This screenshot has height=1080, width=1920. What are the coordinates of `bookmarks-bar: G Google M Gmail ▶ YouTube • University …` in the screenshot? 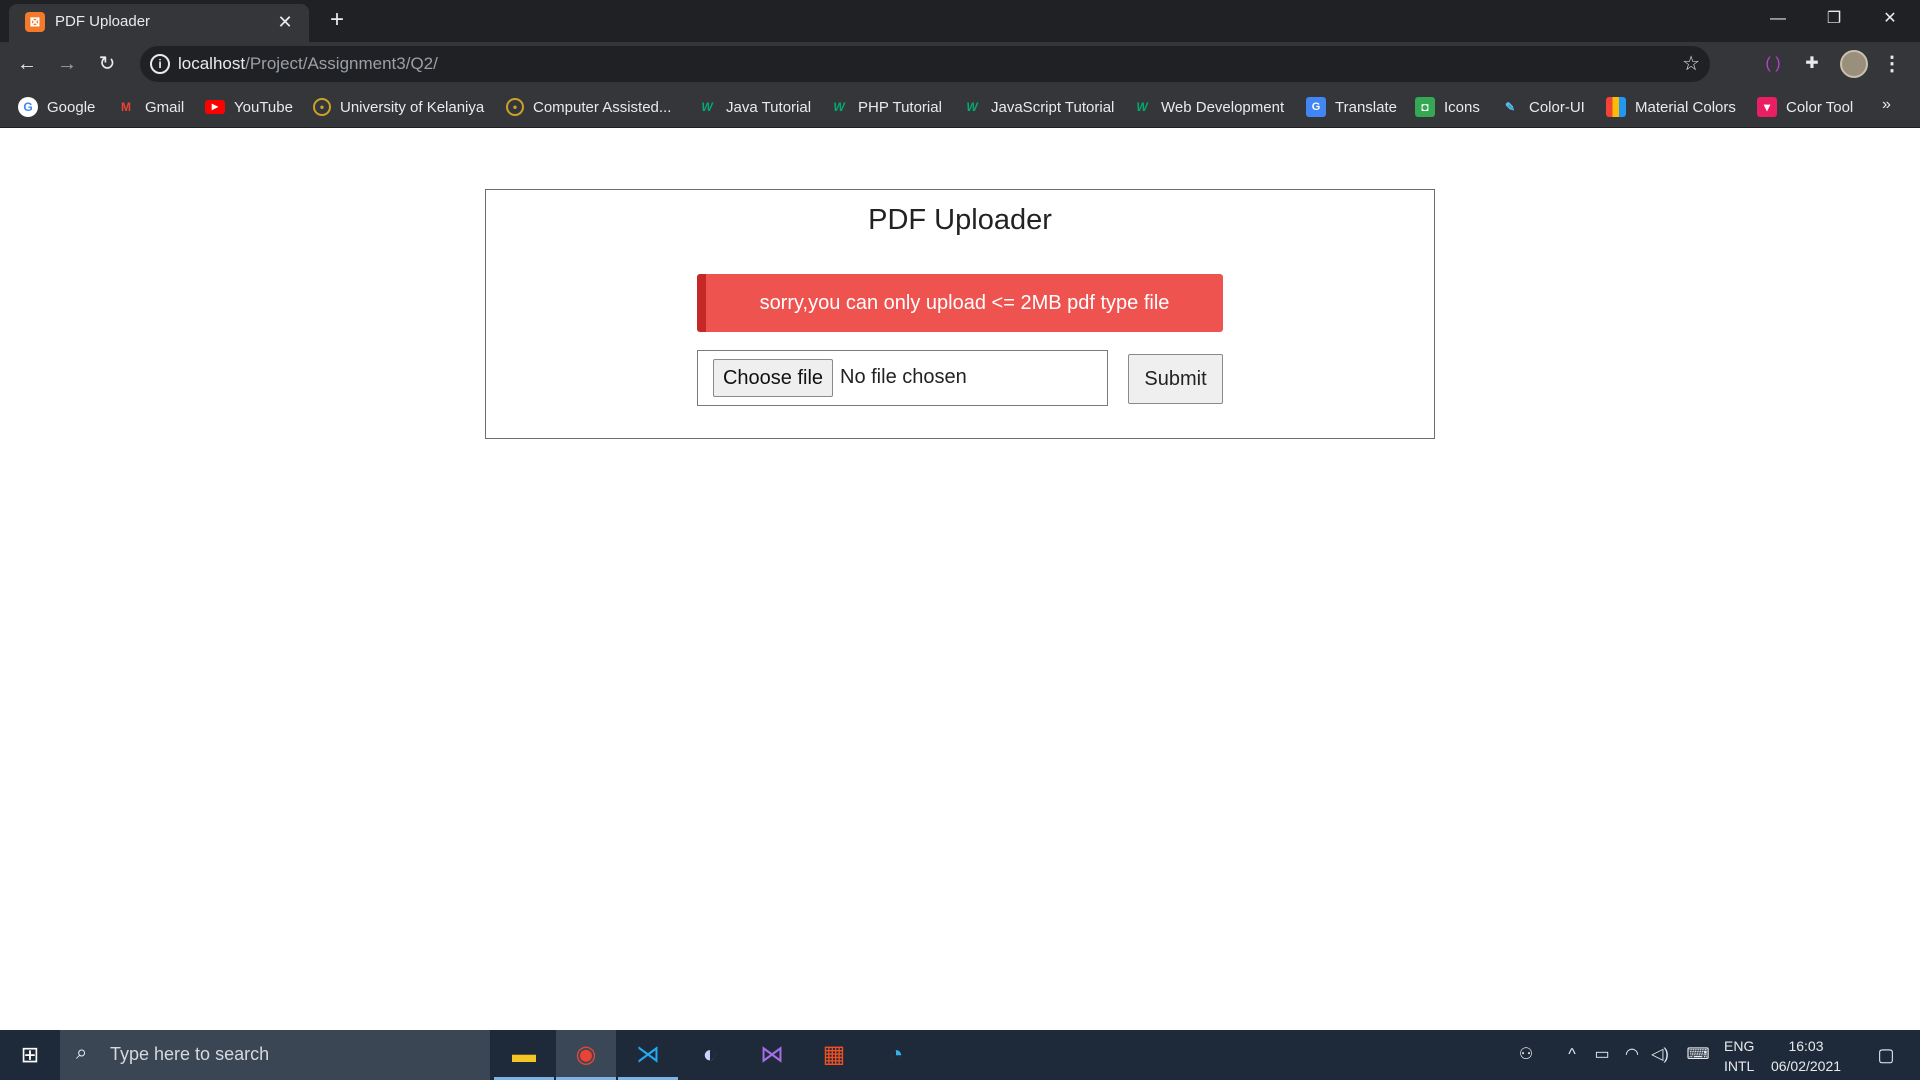 It's located at (960, 107).